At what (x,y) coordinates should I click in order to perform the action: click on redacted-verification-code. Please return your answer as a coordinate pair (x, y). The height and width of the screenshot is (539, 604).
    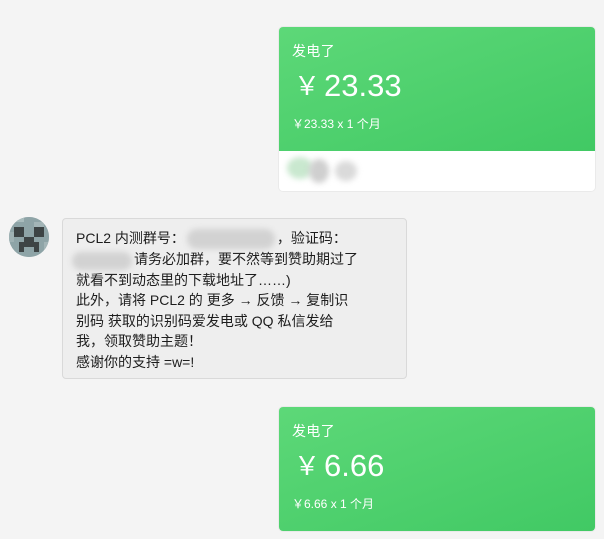
    Looking at the image, I should click on (102, 260).